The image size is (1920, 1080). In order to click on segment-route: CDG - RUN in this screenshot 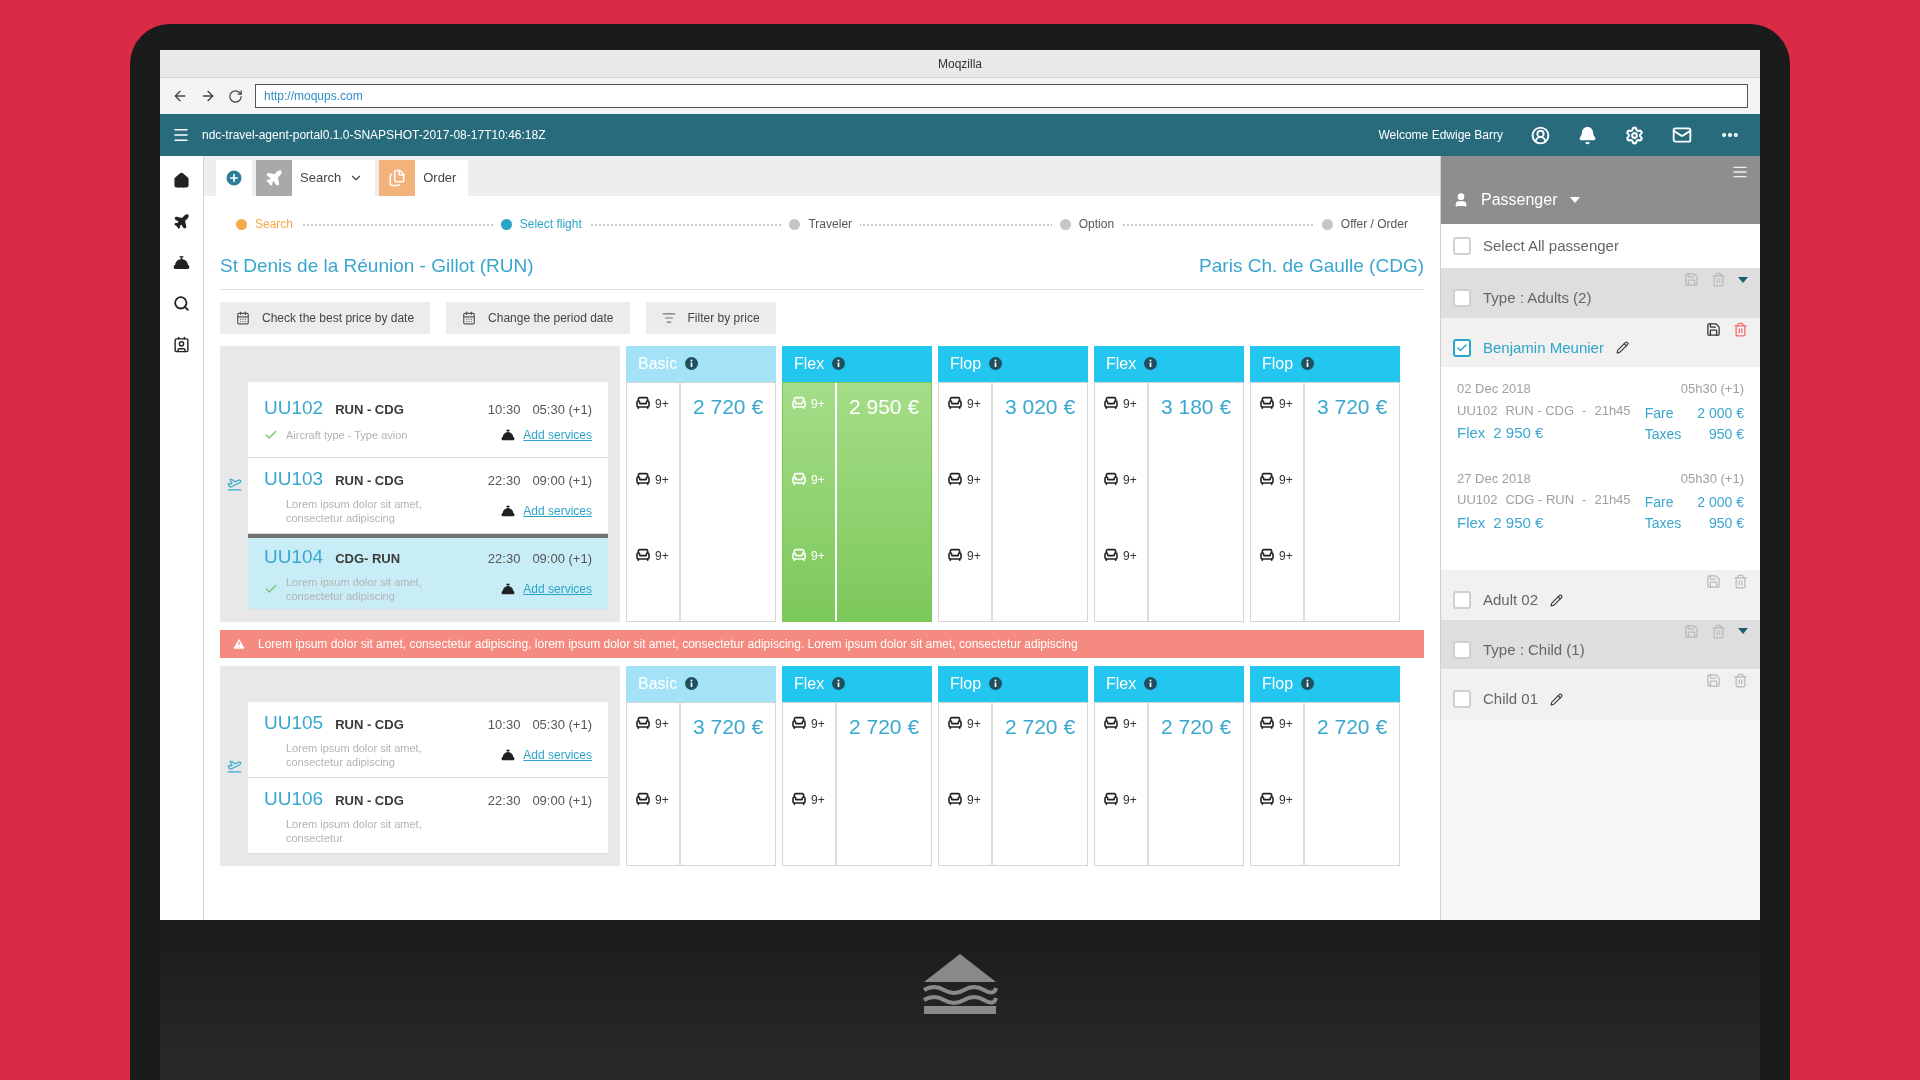, I will do `click(1540, 500)`.